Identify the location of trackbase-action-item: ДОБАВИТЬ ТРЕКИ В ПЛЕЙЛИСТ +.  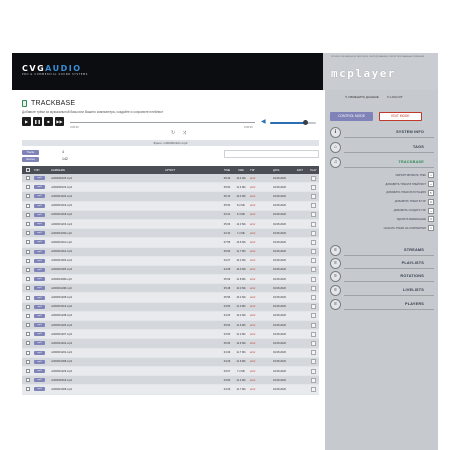
(391, 184).